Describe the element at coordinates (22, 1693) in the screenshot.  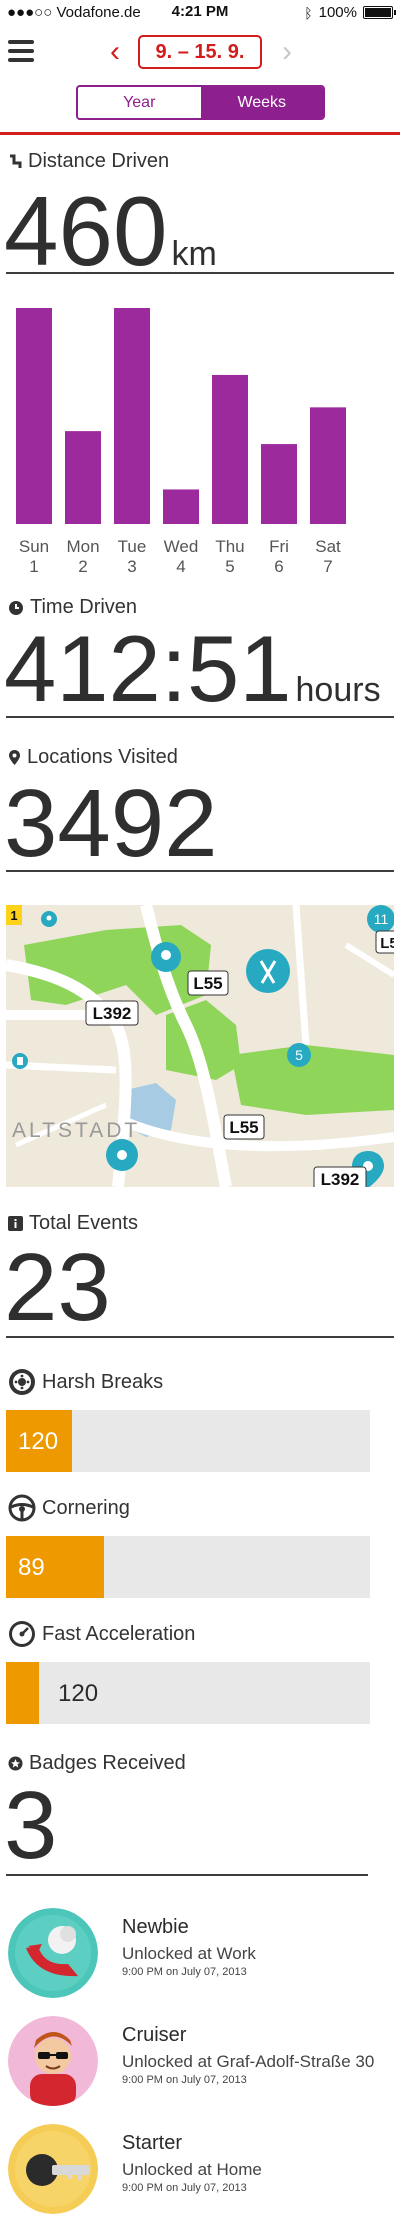
I see `fast-acceleration-bar-fill` at that location.